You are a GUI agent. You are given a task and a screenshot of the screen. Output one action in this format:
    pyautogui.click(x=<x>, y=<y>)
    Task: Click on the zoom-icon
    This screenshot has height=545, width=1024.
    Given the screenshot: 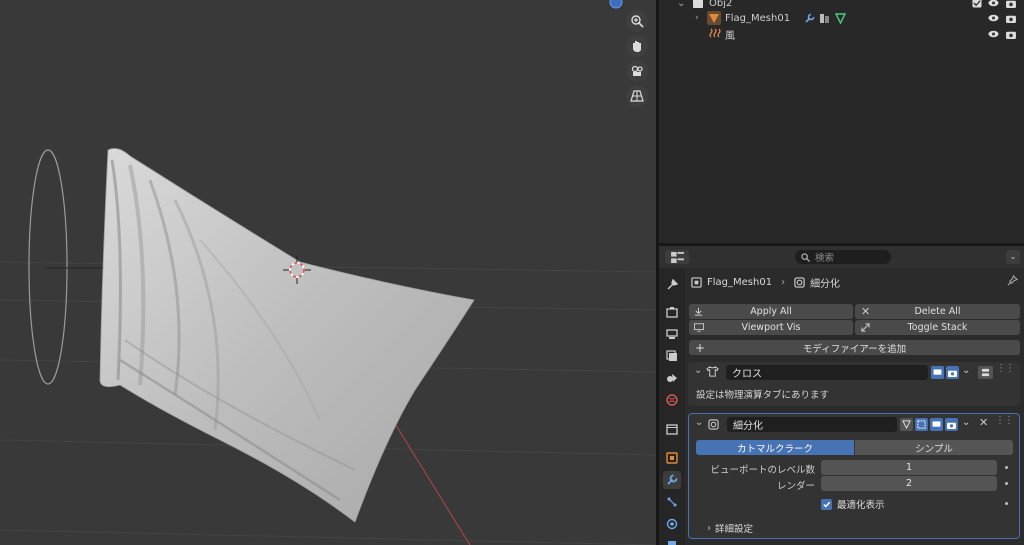 What is the action you would take?
    pyautogui.click(x=637, y=21)
    